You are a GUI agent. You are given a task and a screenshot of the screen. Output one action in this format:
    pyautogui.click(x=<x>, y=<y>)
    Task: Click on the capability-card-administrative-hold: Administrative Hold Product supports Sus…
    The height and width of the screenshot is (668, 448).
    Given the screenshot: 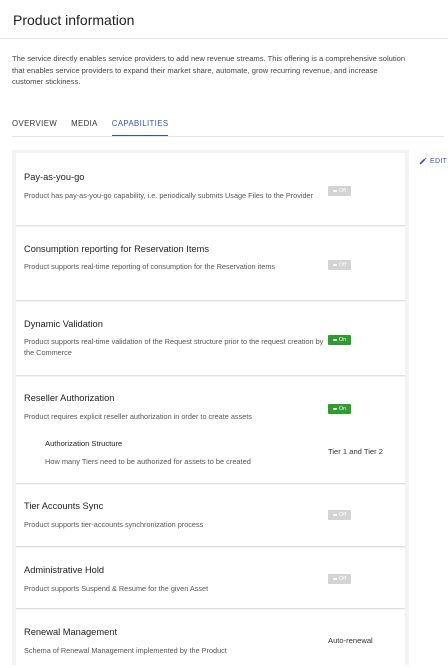 What is the action you would take?
    pyautogui.click(x=210, y=578)
    